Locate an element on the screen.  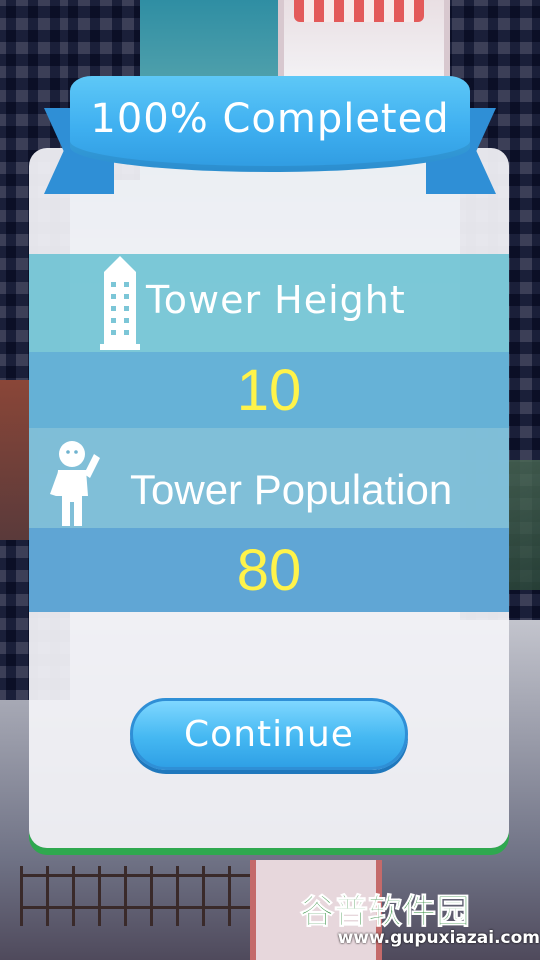
tower-population-value: 80 is located at coordinates (269, 570).